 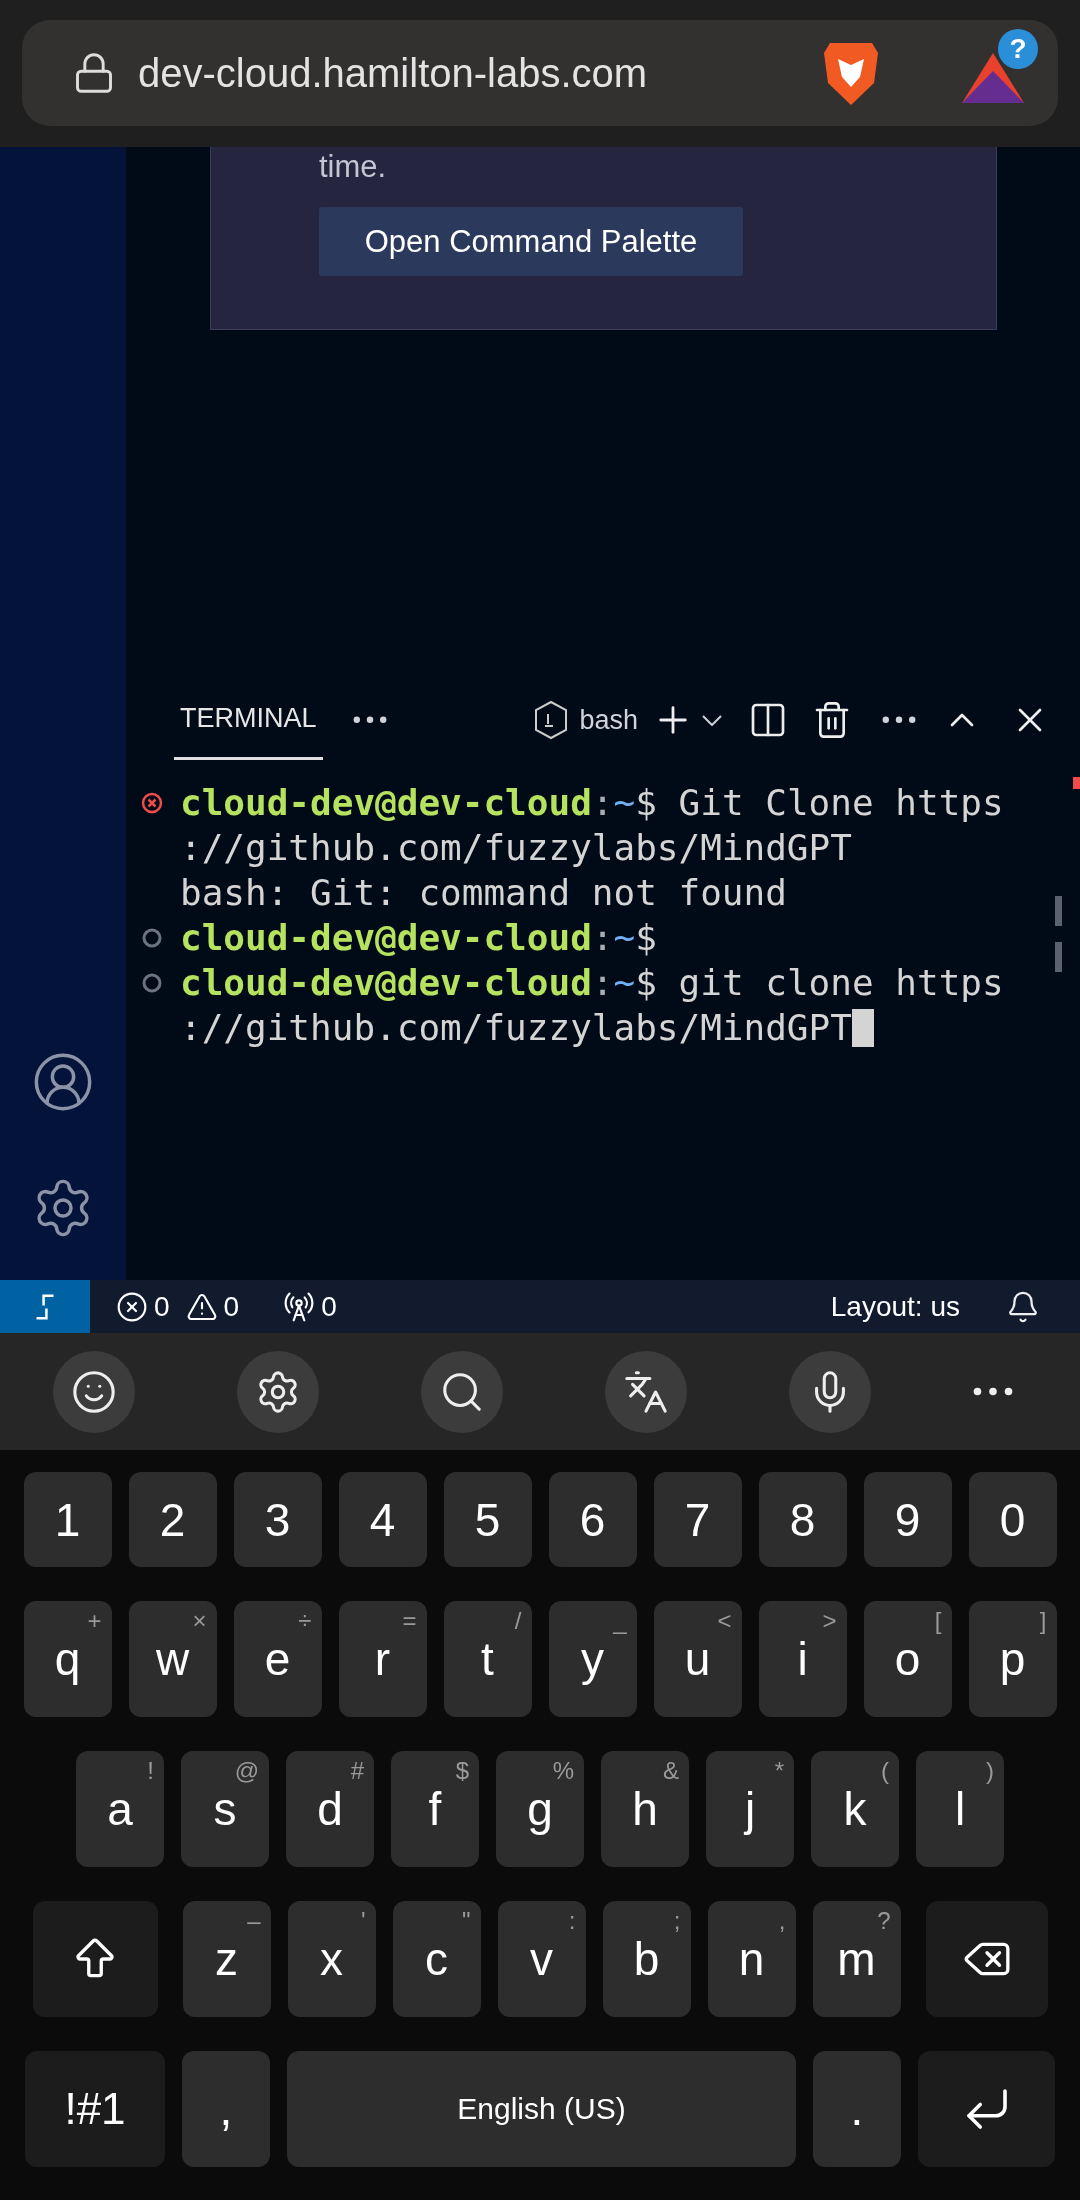 I want to click on keyboard-key: 9, so click(x=907, y=1519).